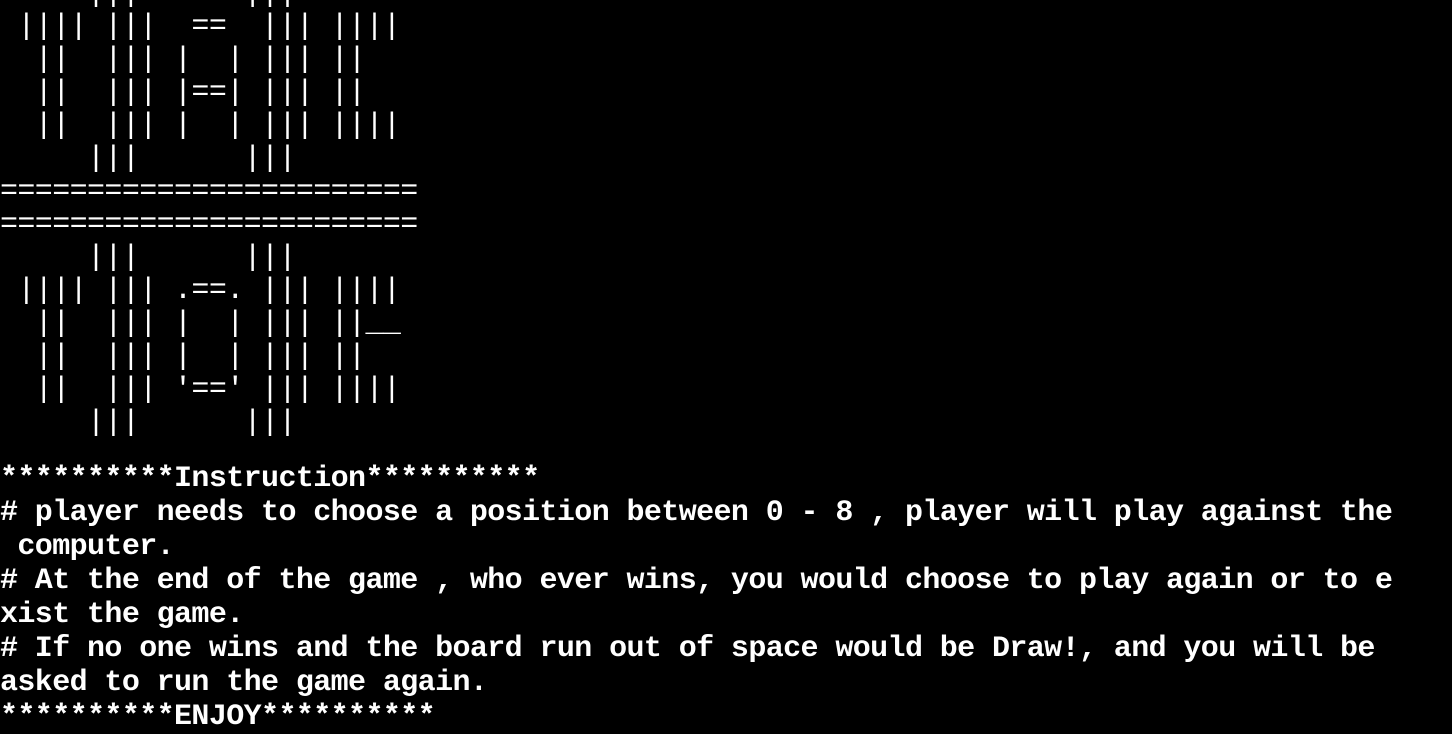 The image size is (1452, 734). Describe the element at coordinates (87, 547) in the screenshot. I see `instruction-line: computer.` at that location.